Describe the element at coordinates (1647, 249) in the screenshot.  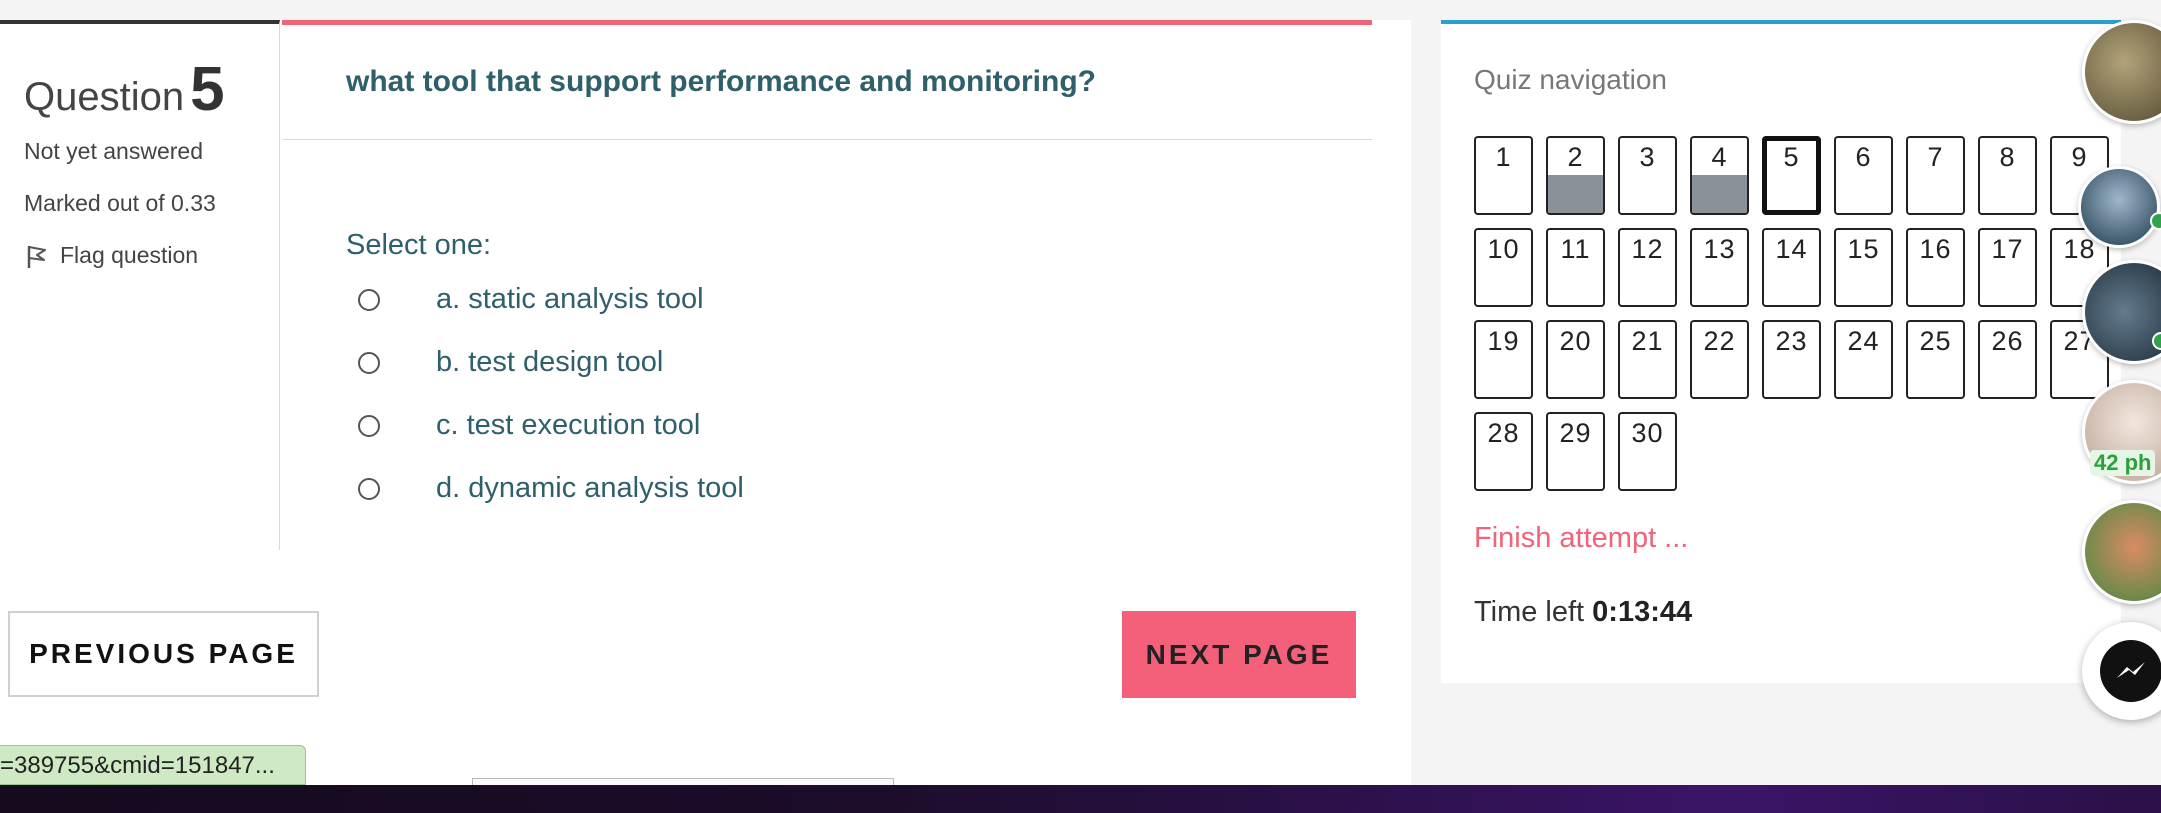
I see `quiz-nav-number: 12` at that location.